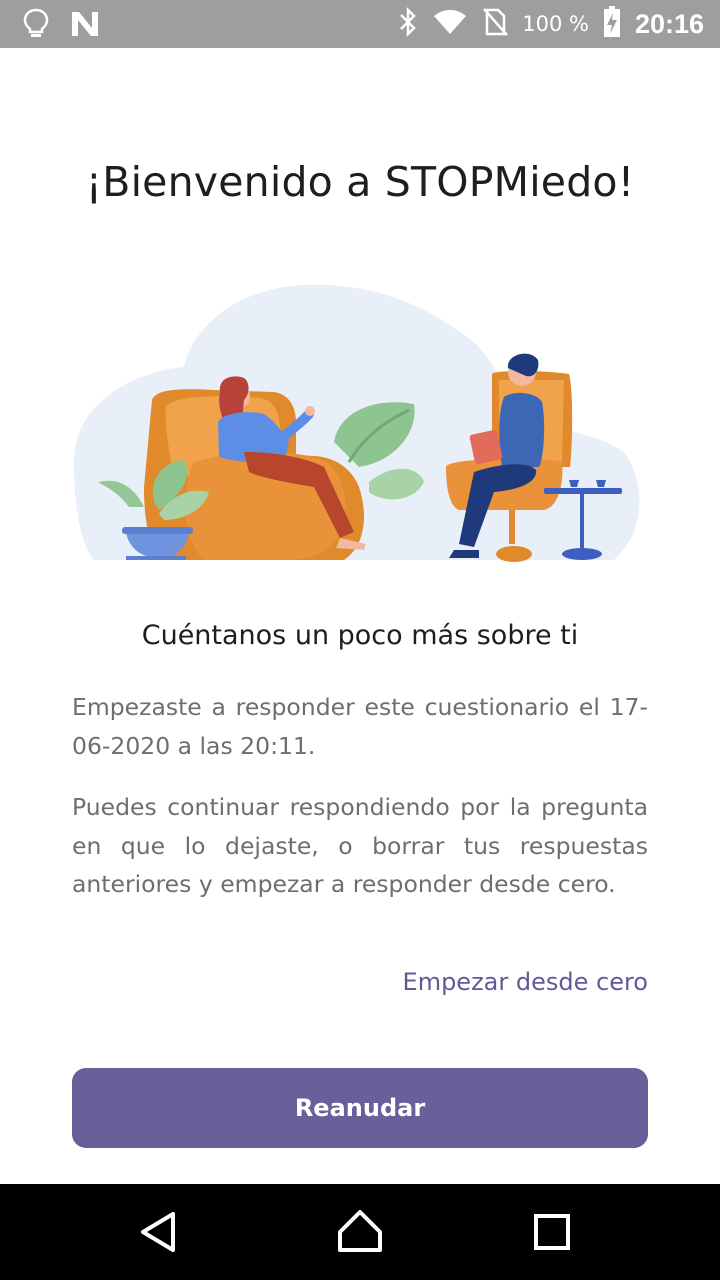  I want to click on status-left-icons, so click(61, 26).